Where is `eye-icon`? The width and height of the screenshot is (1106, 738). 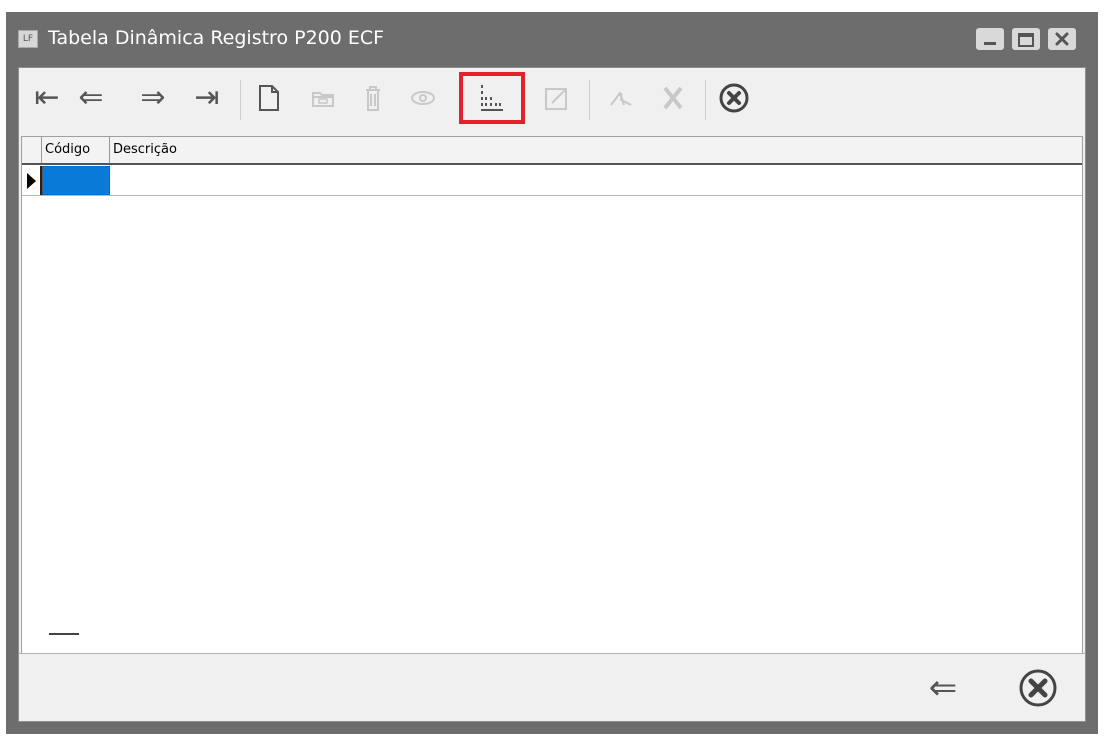
eye-icon is located at coordinates (423, 98).